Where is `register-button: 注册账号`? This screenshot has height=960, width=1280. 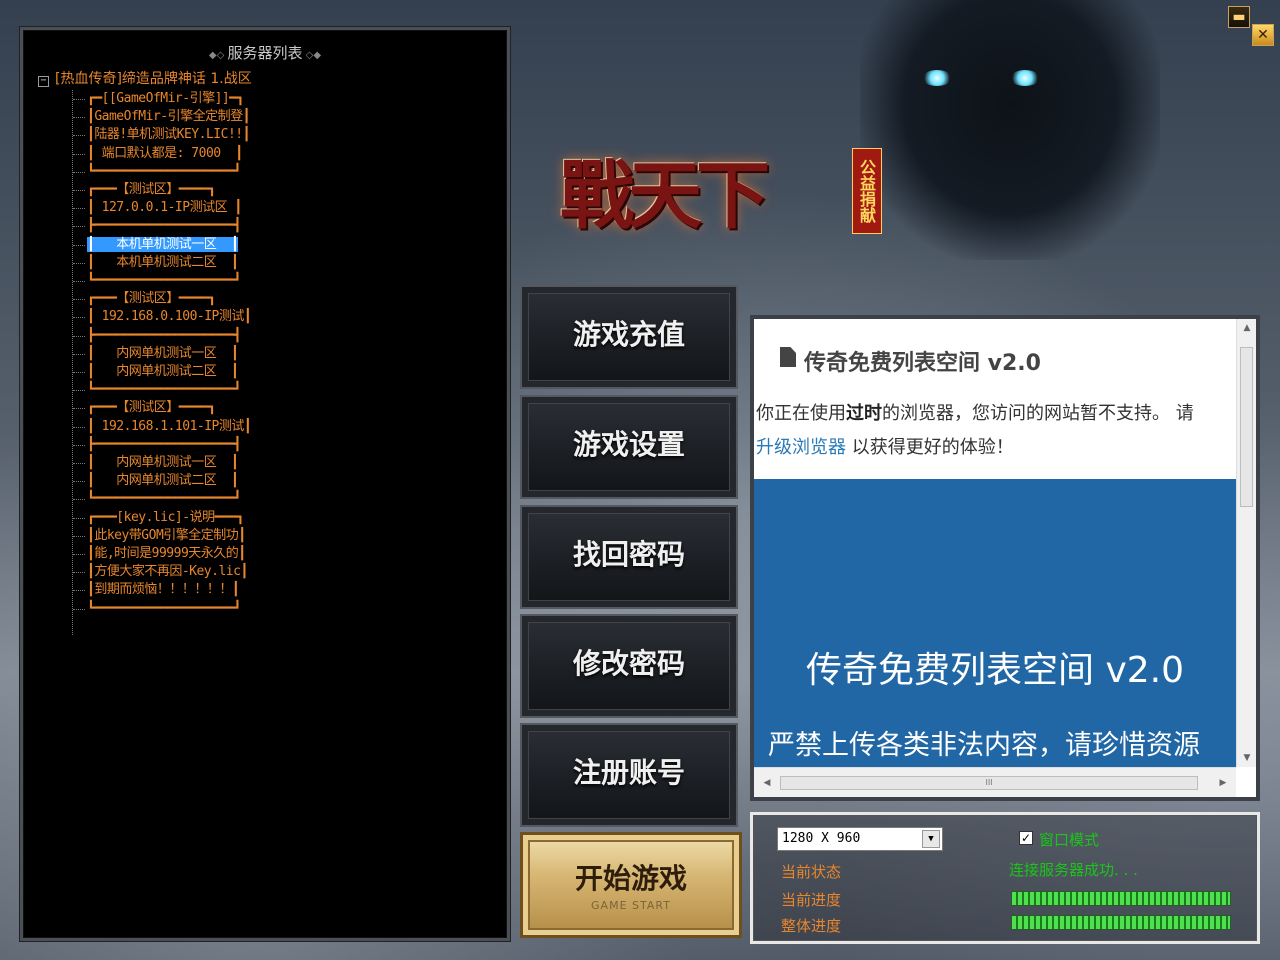
register-button: 注册账号 is located at coordinates (629, 775).